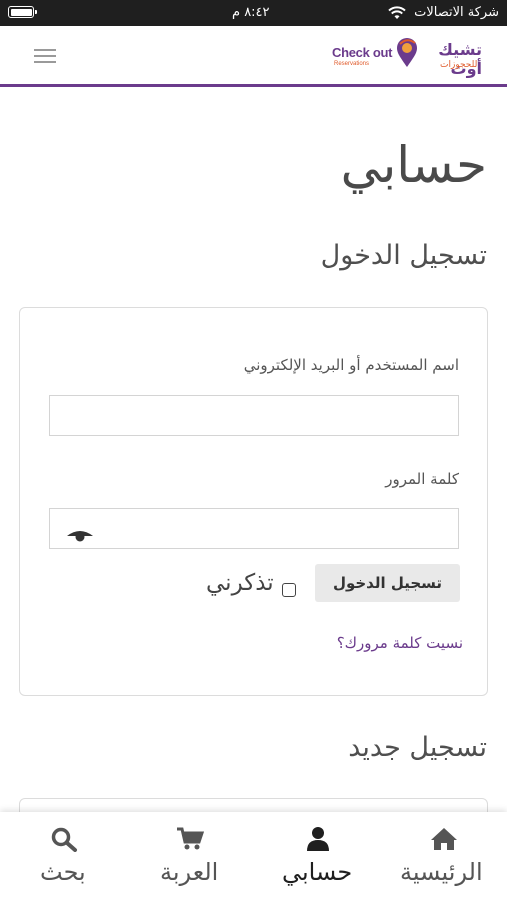 Image resolution: width=507 pixels, height=900 pixels. I want to click on nav-label-cart: العربة, so click(189, 872).